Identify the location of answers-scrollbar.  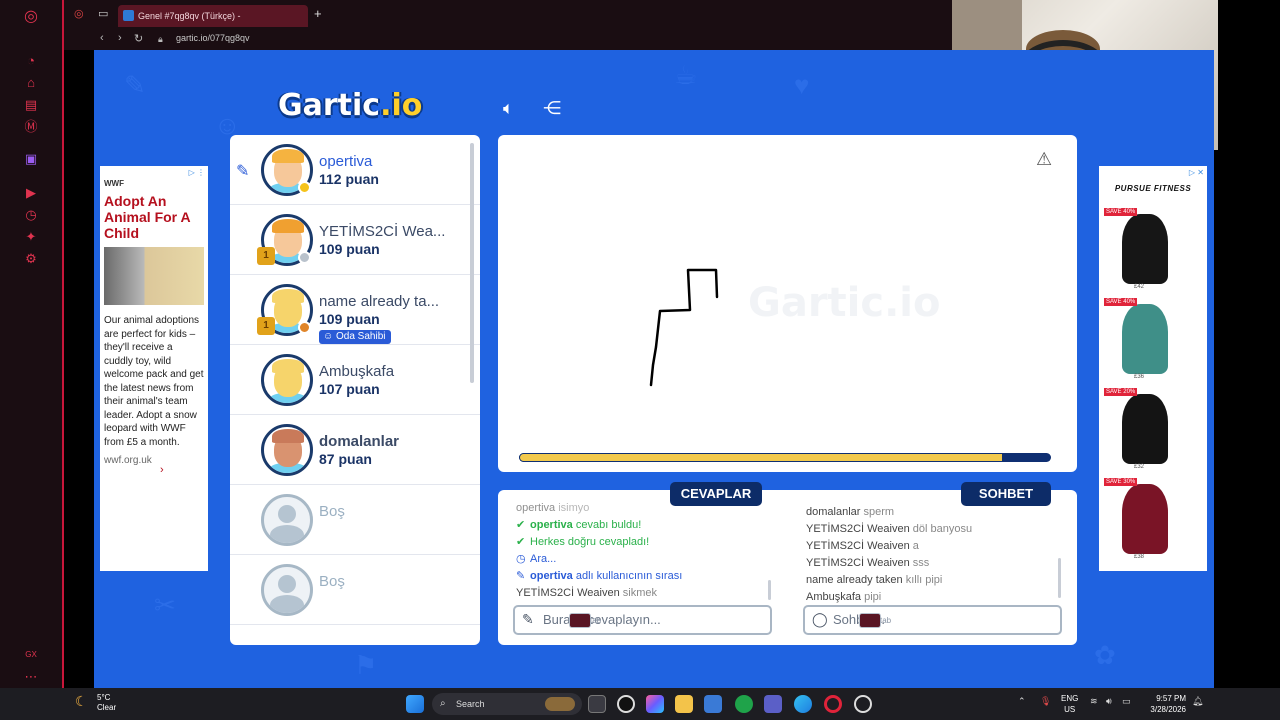
(769, 590).